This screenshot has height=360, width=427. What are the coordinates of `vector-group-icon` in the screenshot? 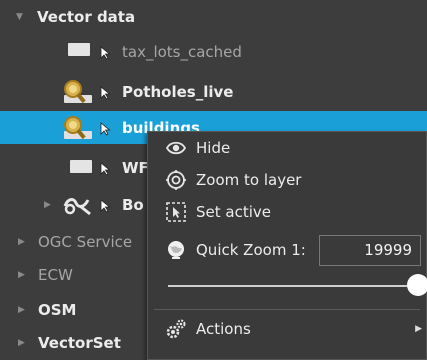 It's located at (77, 207).